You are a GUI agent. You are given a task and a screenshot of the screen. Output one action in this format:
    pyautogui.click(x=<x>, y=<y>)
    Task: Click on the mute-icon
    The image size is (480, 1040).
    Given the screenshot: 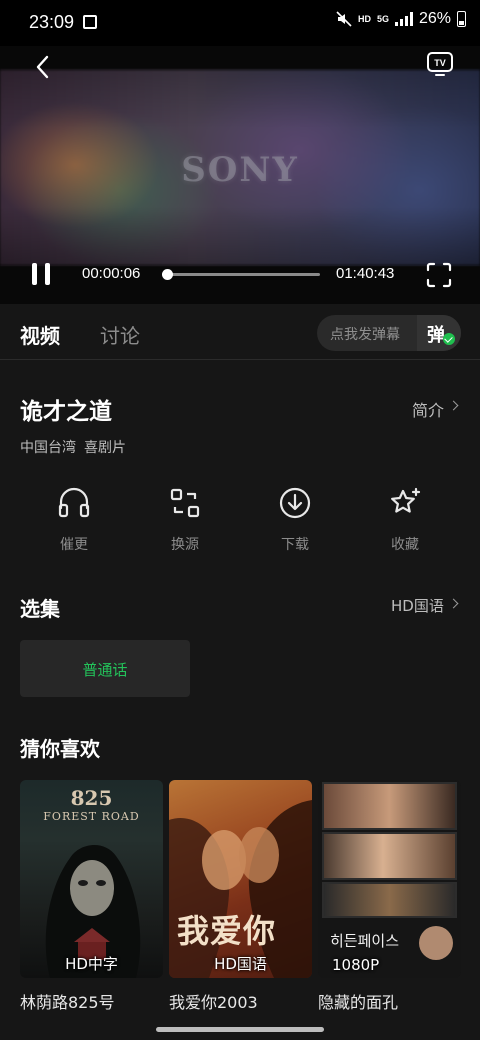 What is the action you would take?
    pyautogui.click(x=344, y=19)
    